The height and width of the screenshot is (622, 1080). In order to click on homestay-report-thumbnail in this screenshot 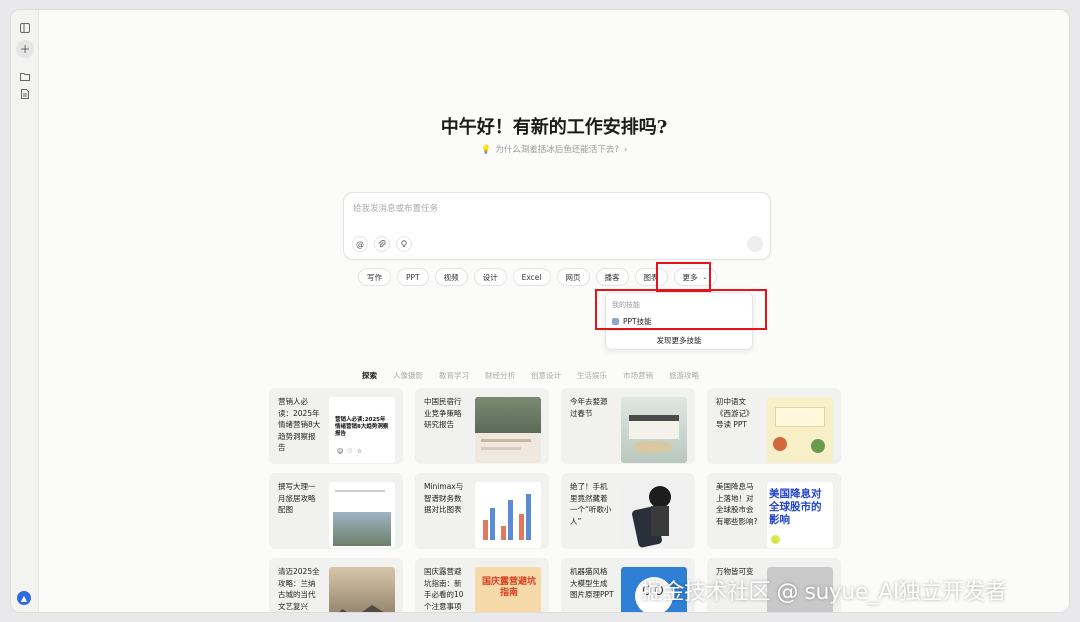, I will do `click(508, 430)`.